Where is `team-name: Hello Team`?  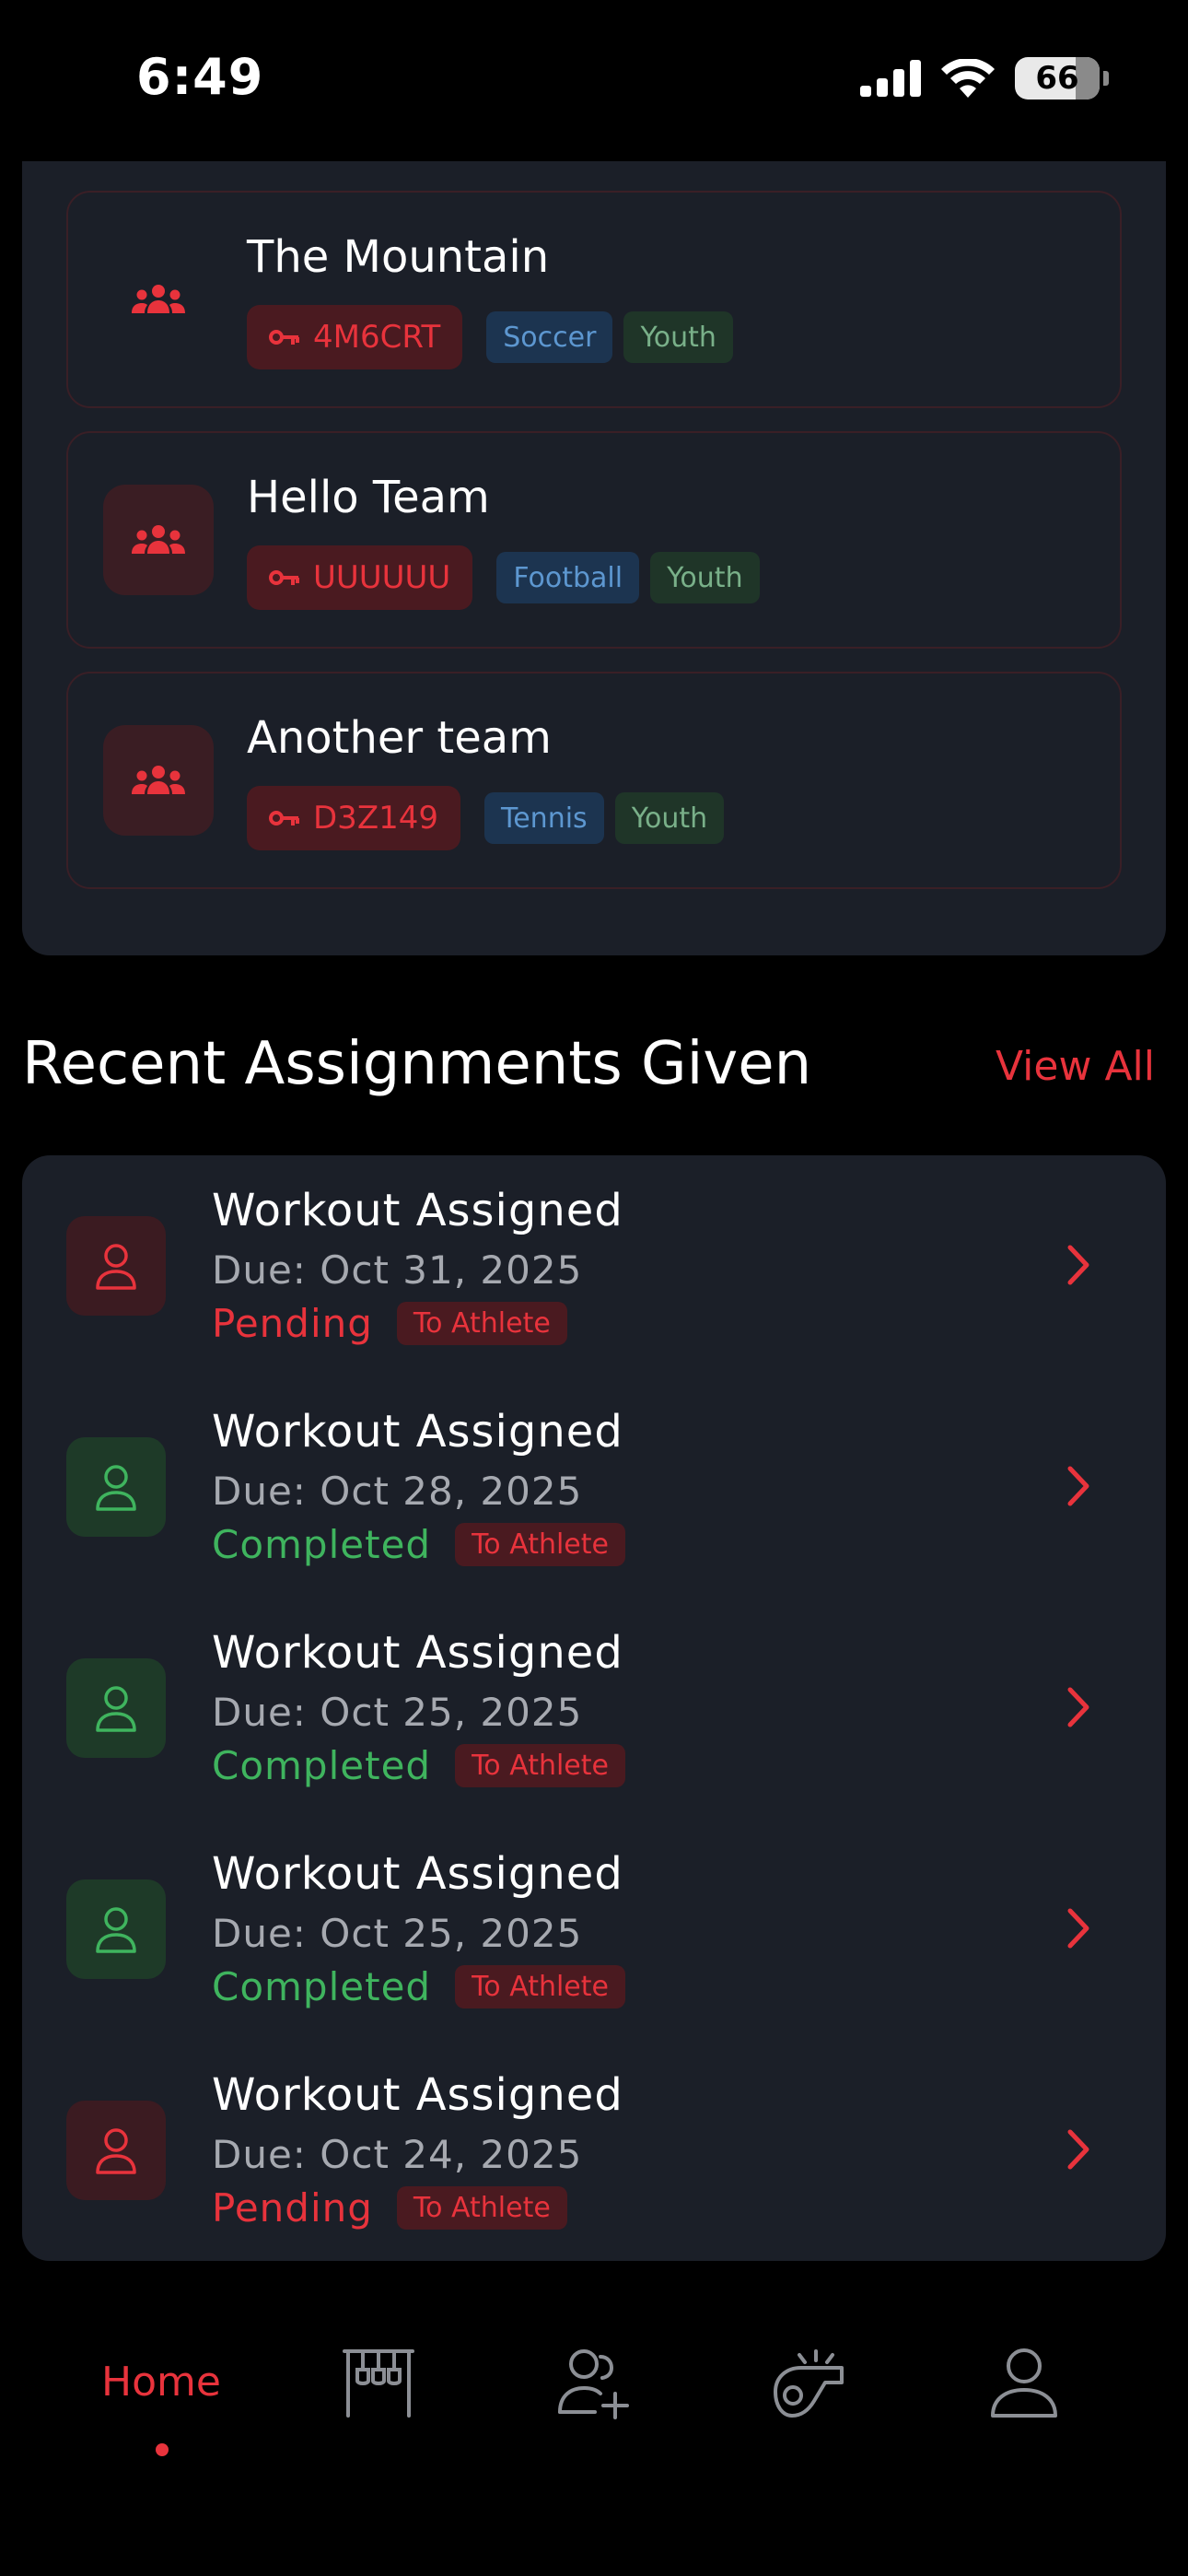 team-name: Hello Team is located at coordinates (369, 497).